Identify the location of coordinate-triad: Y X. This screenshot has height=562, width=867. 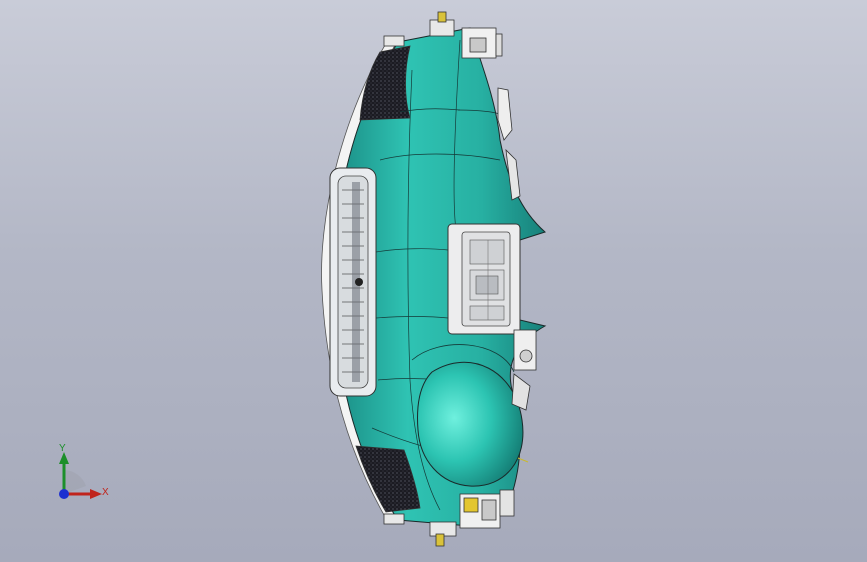
(80, 475).